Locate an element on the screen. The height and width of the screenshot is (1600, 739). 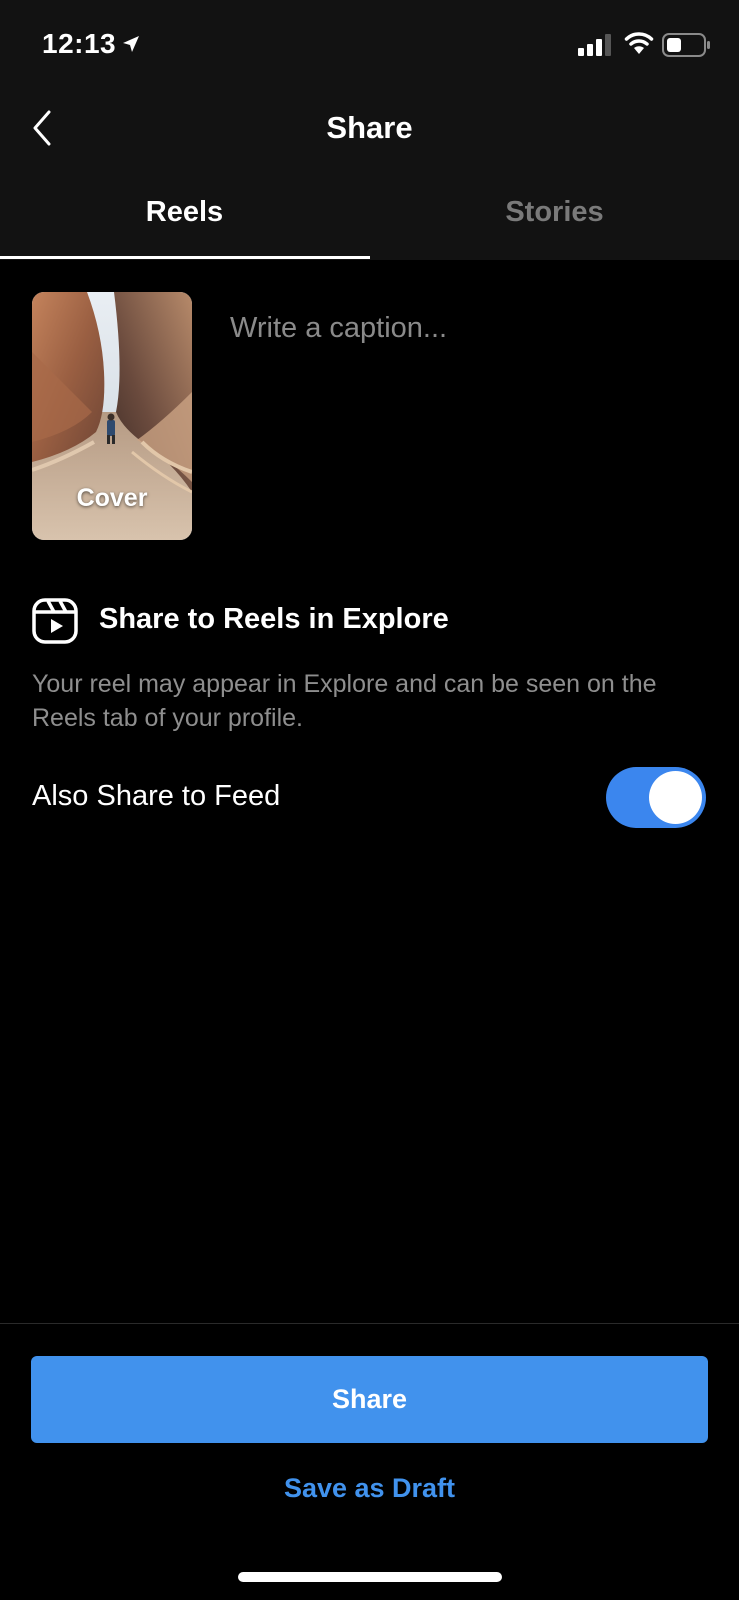
battery-icon is located at coordinates (686, 45).